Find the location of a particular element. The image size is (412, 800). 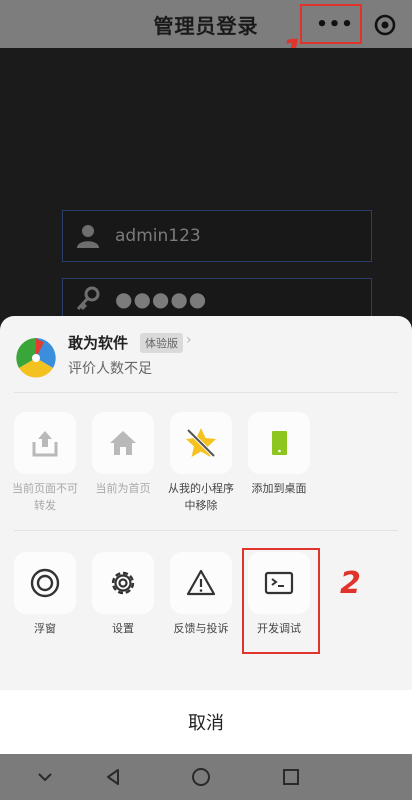

square-icon is located at coordinates (291, 777).